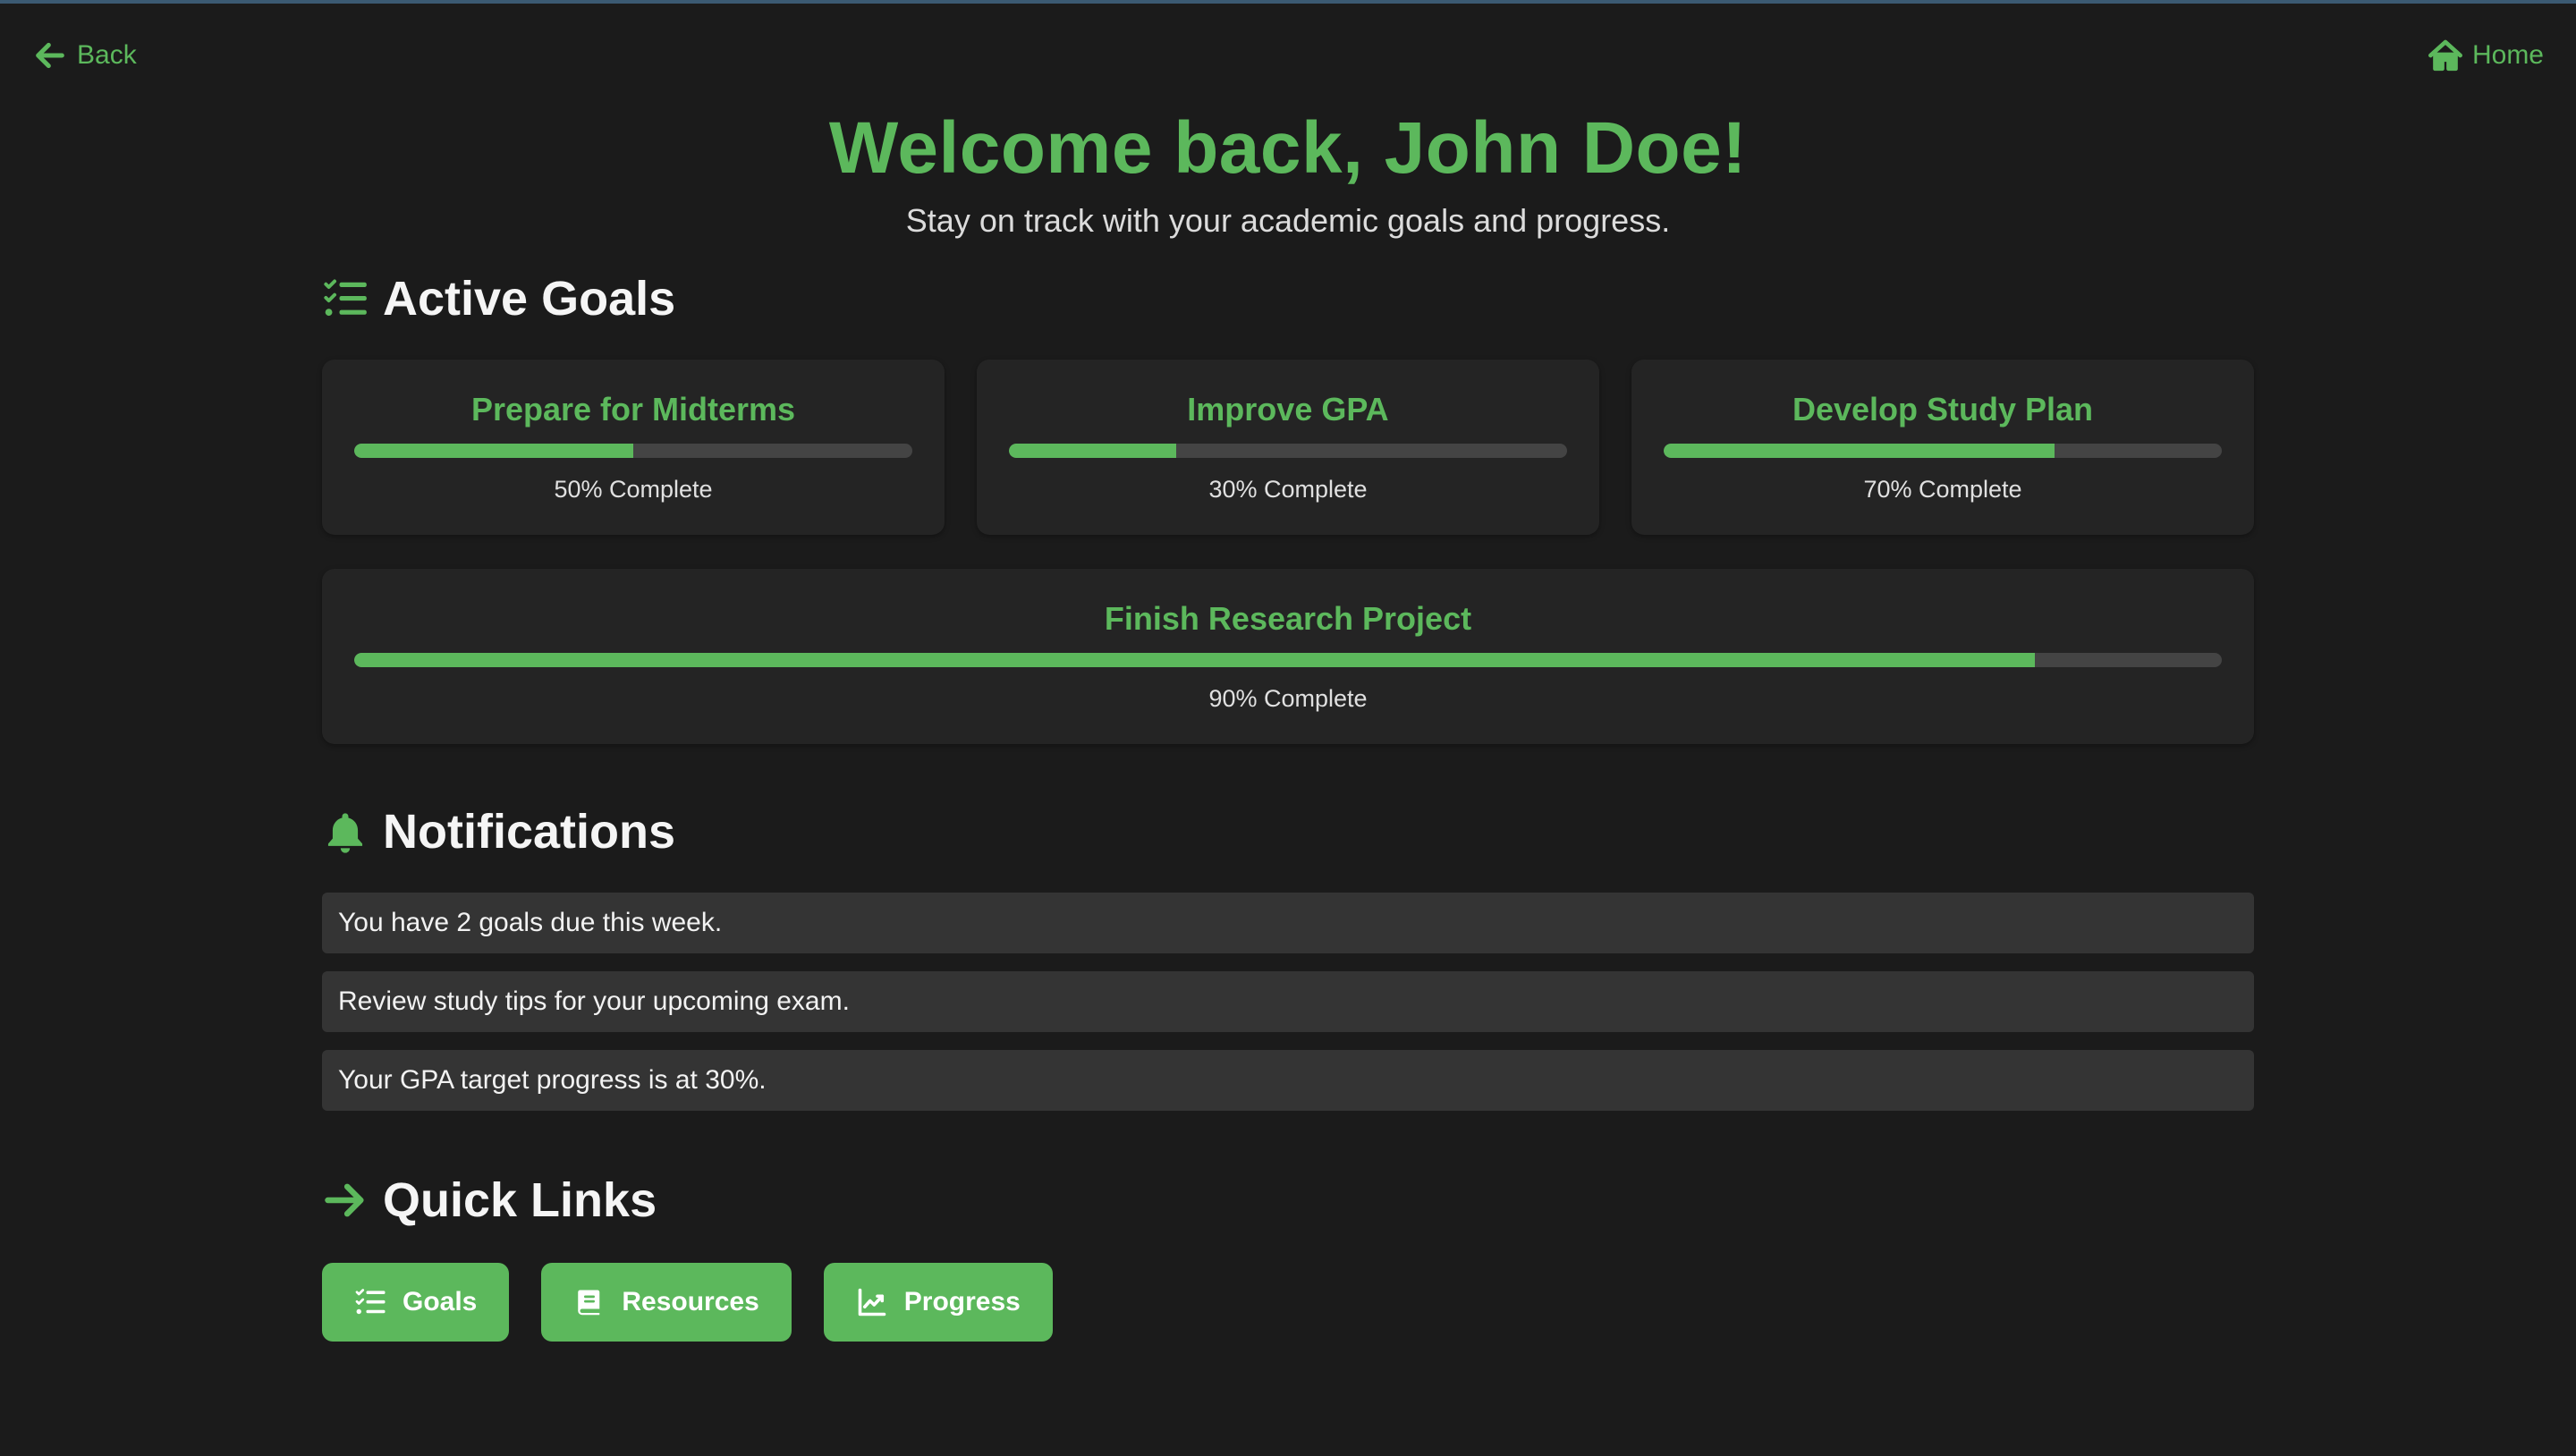 Image resolution: width=2576 pixels, height=1456 pixels. Describe the element at coordinates (1288, 298) in the screenshot. I see `active-goals-heading: Active Goals` at that location.